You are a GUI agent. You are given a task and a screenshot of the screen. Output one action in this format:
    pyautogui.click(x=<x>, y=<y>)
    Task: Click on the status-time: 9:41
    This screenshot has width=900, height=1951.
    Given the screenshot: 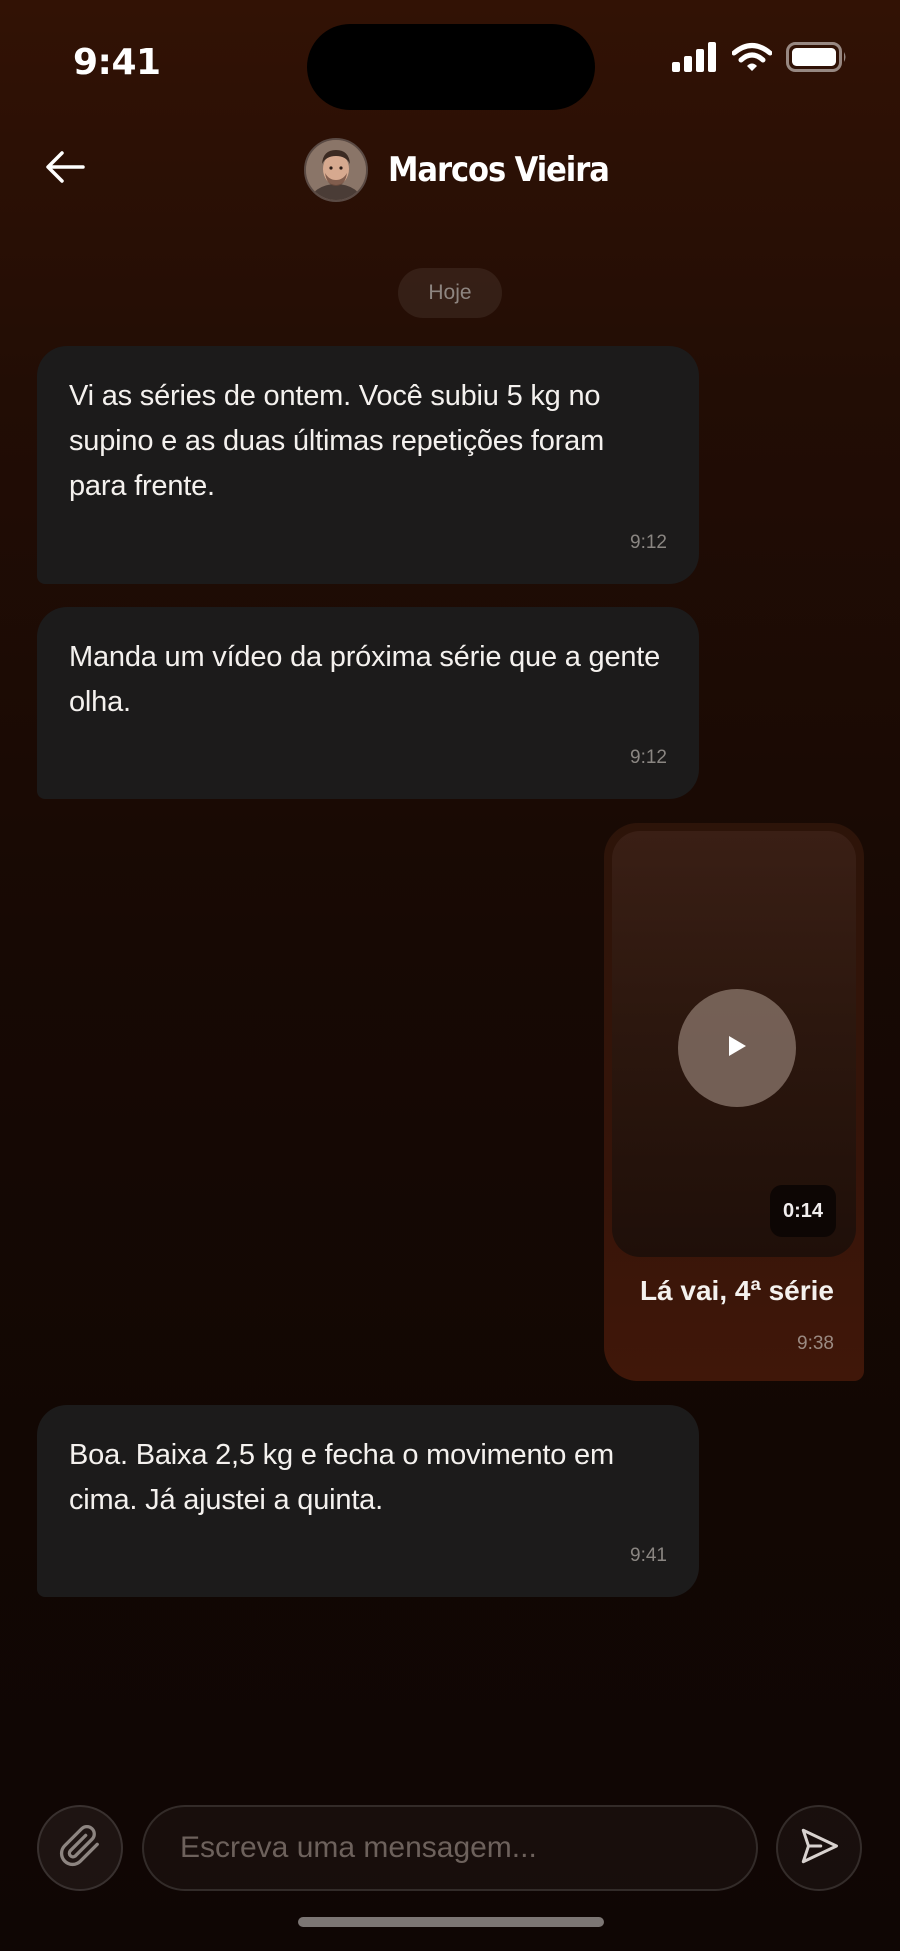 What is the action you would take?
    pyautogui.click(x=117, y=62)
    